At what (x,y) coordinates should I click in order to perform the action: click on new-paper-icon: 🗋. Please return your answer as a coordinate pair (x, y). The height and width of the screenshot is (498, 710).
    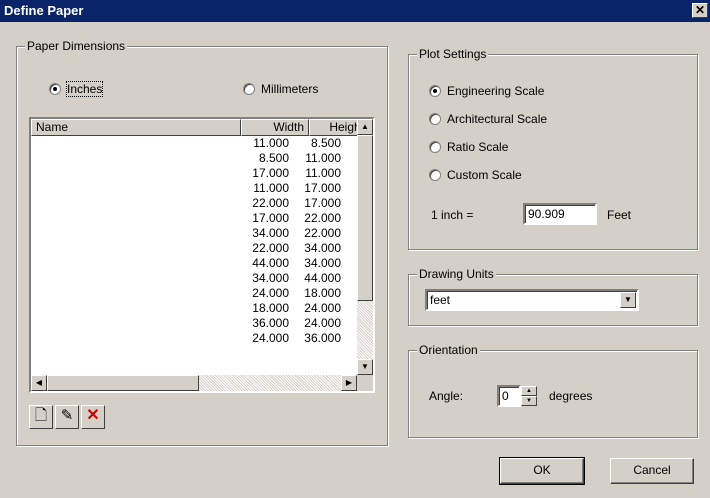
    Looking at the image, I should click on (41, 415).